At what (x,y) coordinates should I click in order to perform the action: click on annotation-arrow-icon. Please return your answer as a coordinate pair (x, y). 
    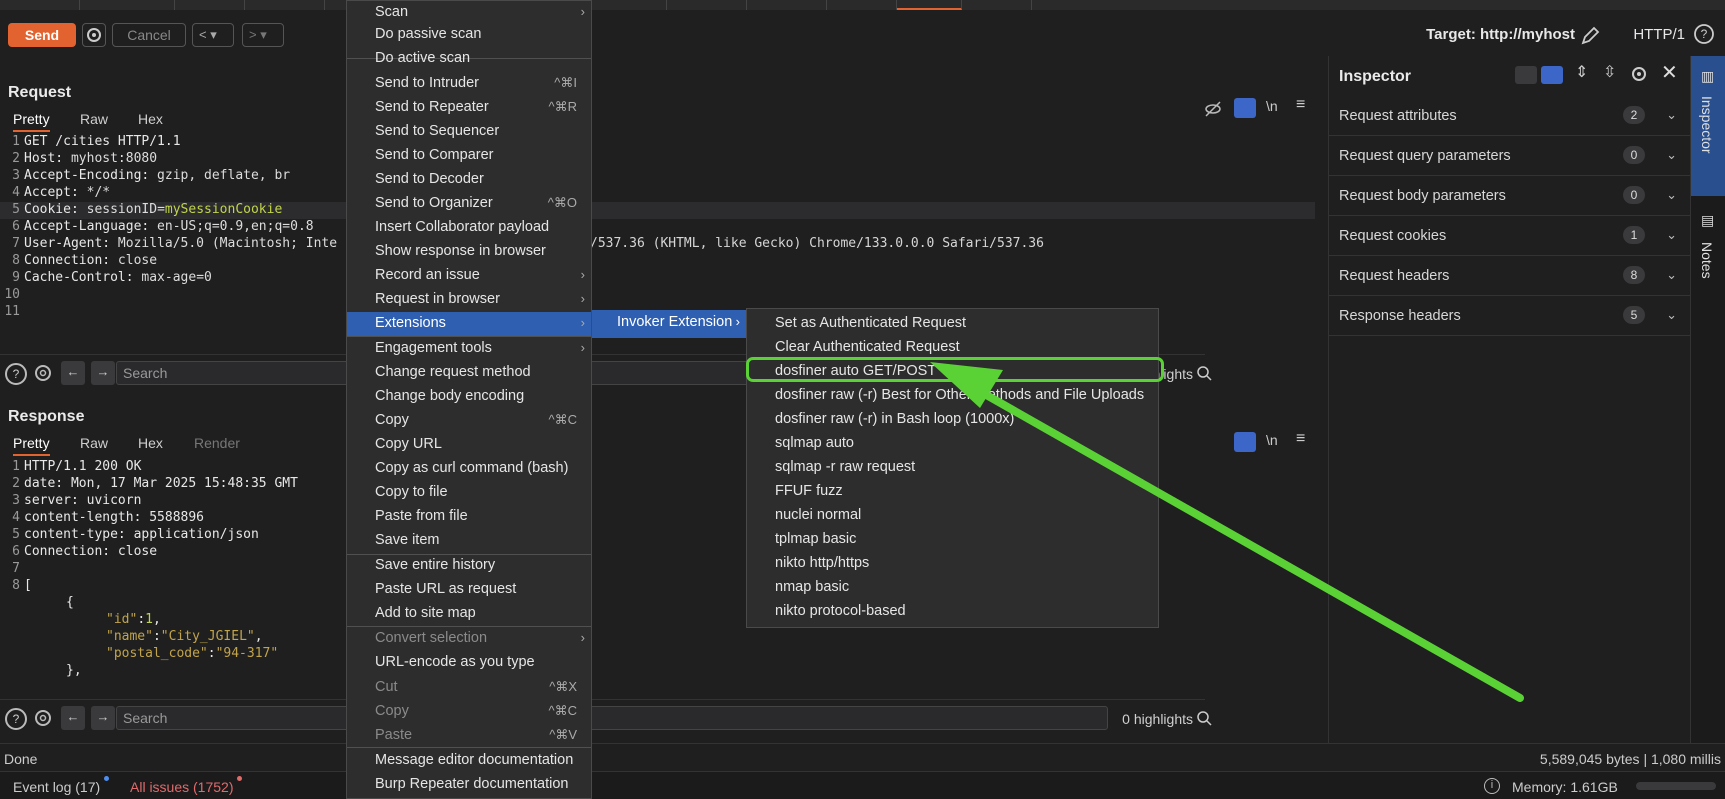
    Looking at the image, I should click on (1227, 532).